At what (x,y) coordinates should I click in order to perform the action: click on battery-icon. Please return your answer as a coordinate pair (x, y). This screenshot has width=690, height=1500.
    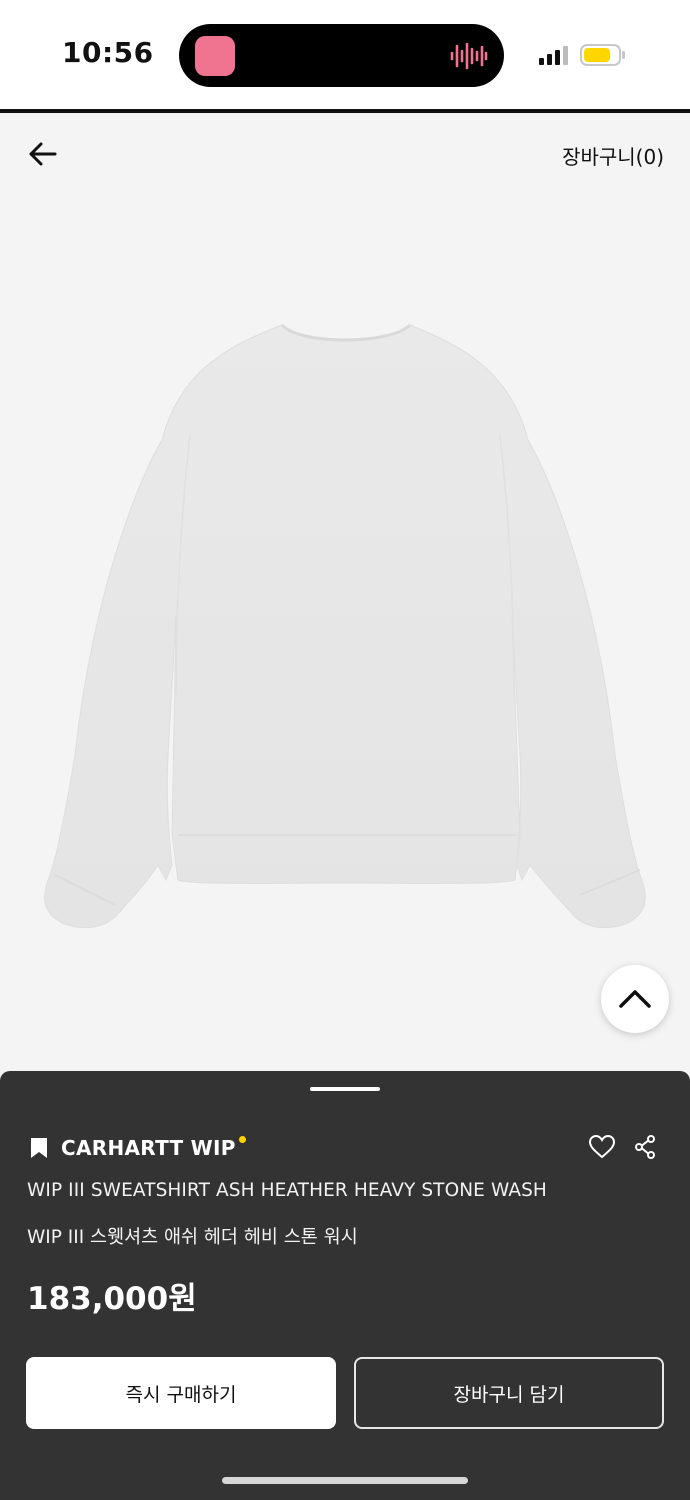
    Looking at the image, I should click on (602, 55).